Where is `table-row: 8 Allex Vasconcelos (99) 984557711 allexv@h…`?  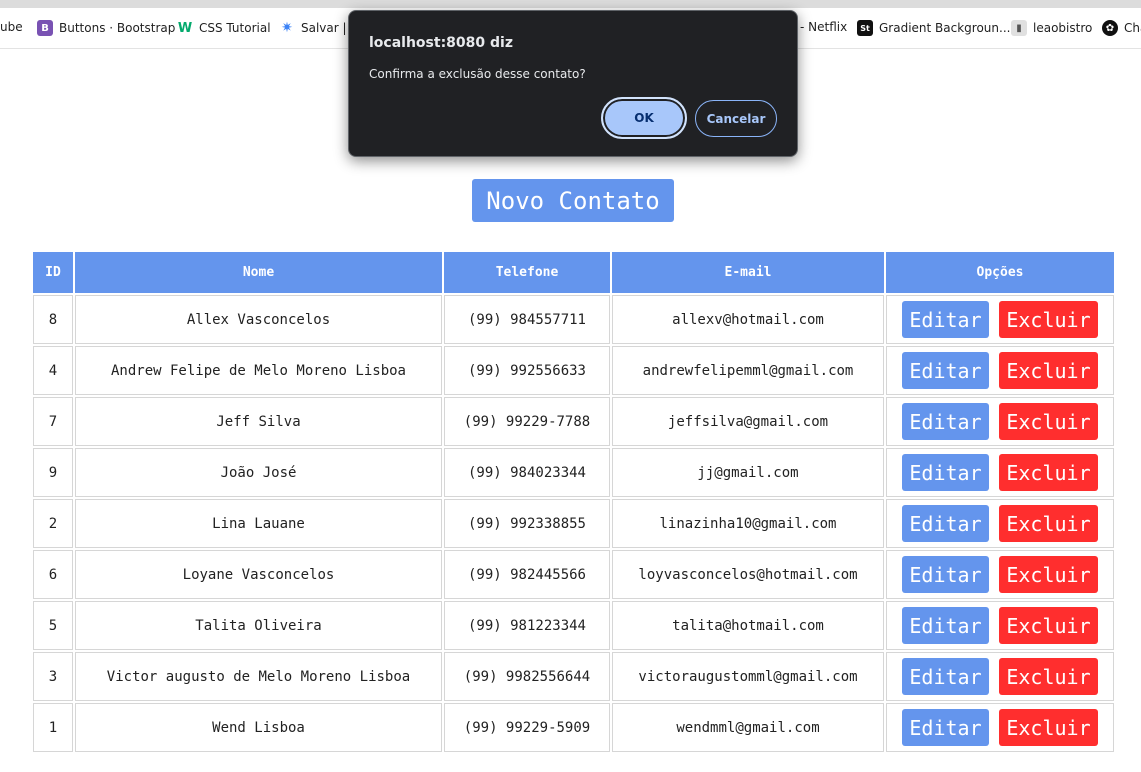 table-row: 8 Allex Vasconcelos (99) 984557711 allexv@h… is located at coordinates (573, 319).